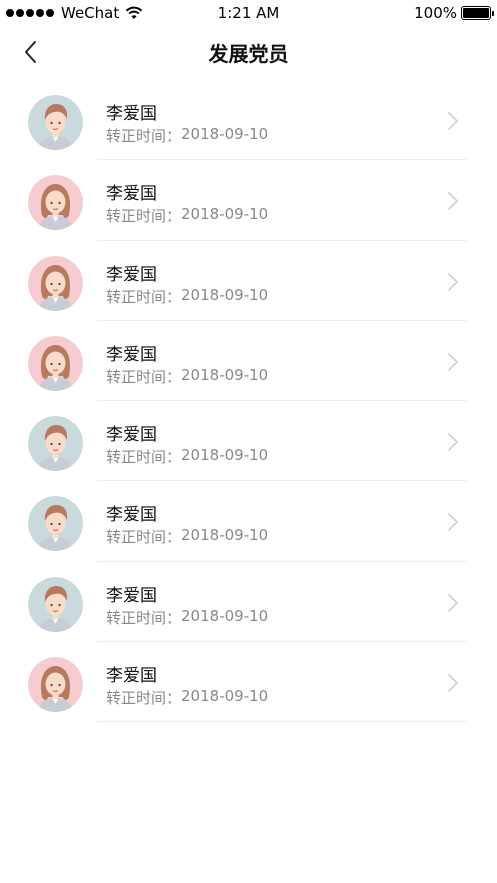 This screenshot has height=883, width=497. What do you see at coordinates (248, 13) in the screenshot?
I see `status-bar: WeChat 1:21 AM 100%` at bounding box center [248, 13].